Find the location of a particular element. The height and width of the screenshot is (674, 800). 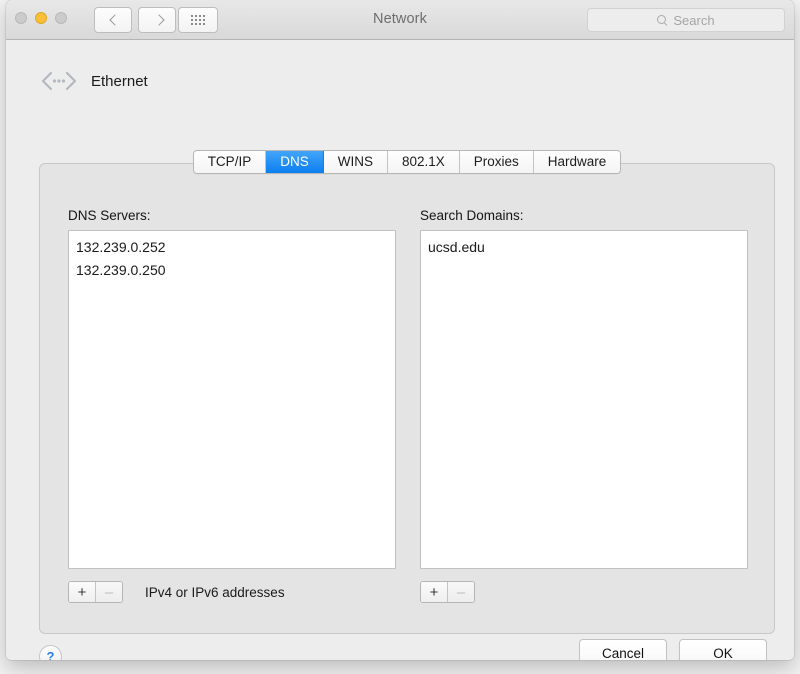

window-titlebar: Network Search is located at coordinates (400, 20).